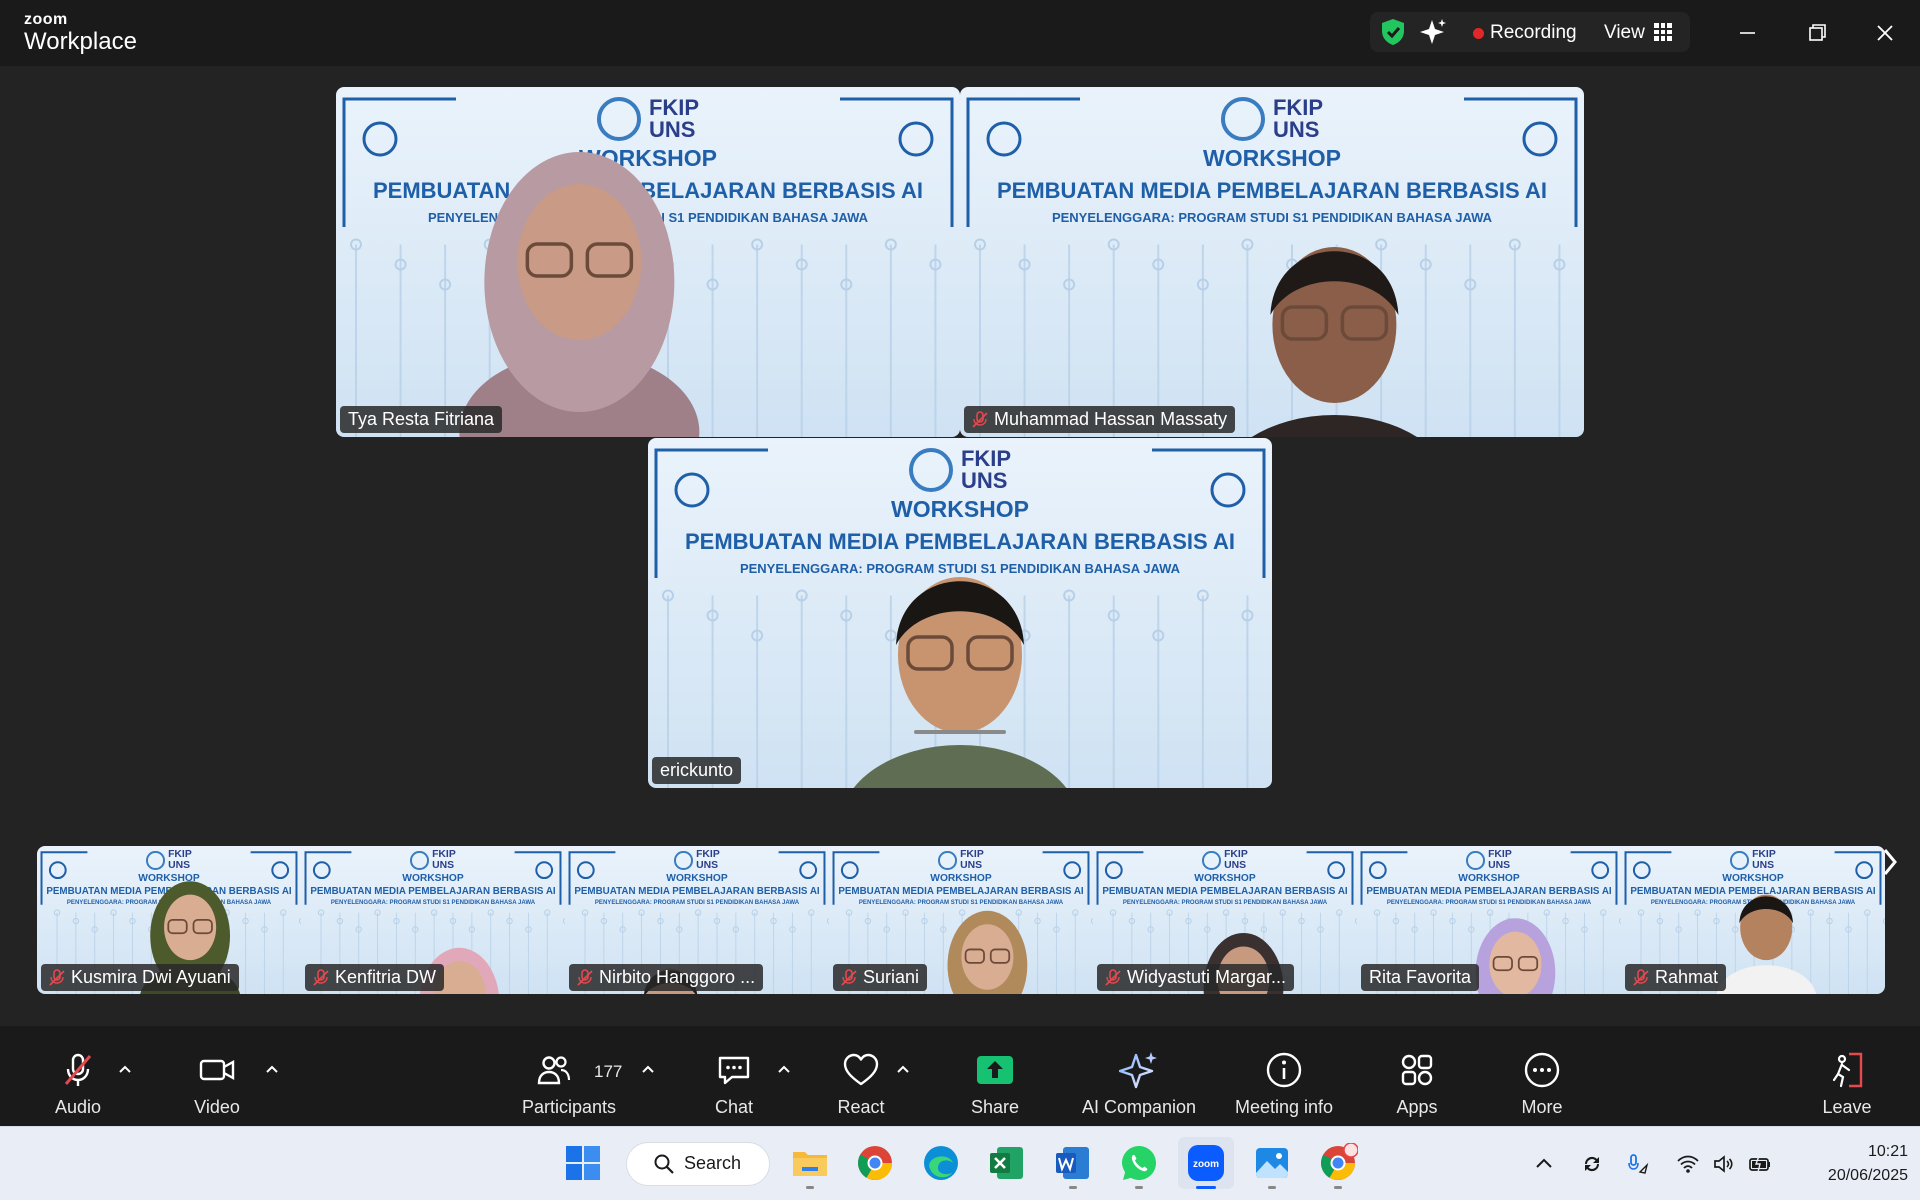 This screenshot has width=1920, height=1200. Describe the element at coordinates (1417, 1070) in the screenshot. I see `apps-icon` at that location.